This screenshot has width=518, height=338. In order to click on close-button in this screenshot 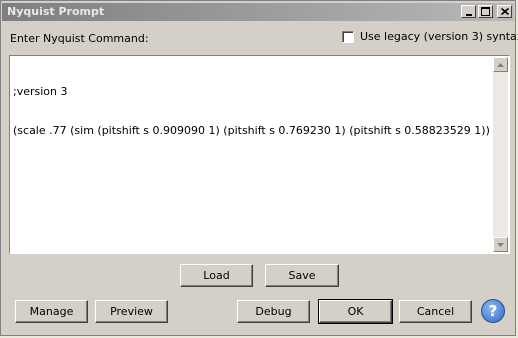, I will do `click(504, 11)`.